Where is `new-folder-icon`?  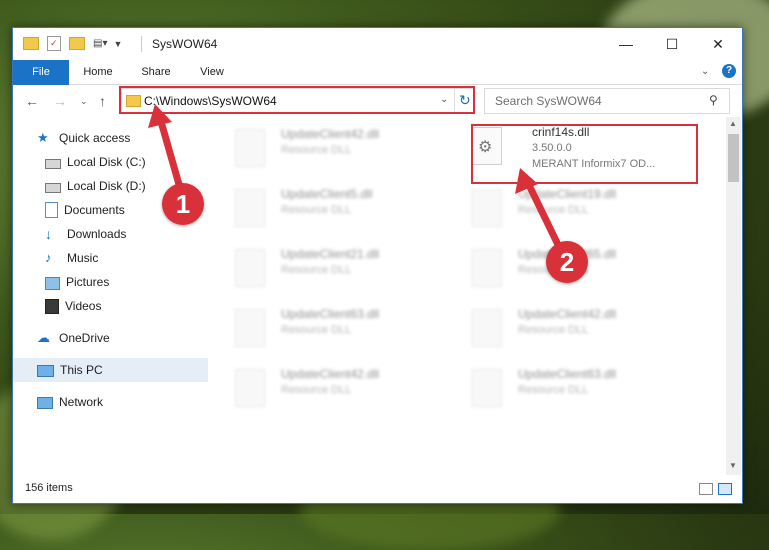
new-folder-icon is located at coordinates (77, 43).